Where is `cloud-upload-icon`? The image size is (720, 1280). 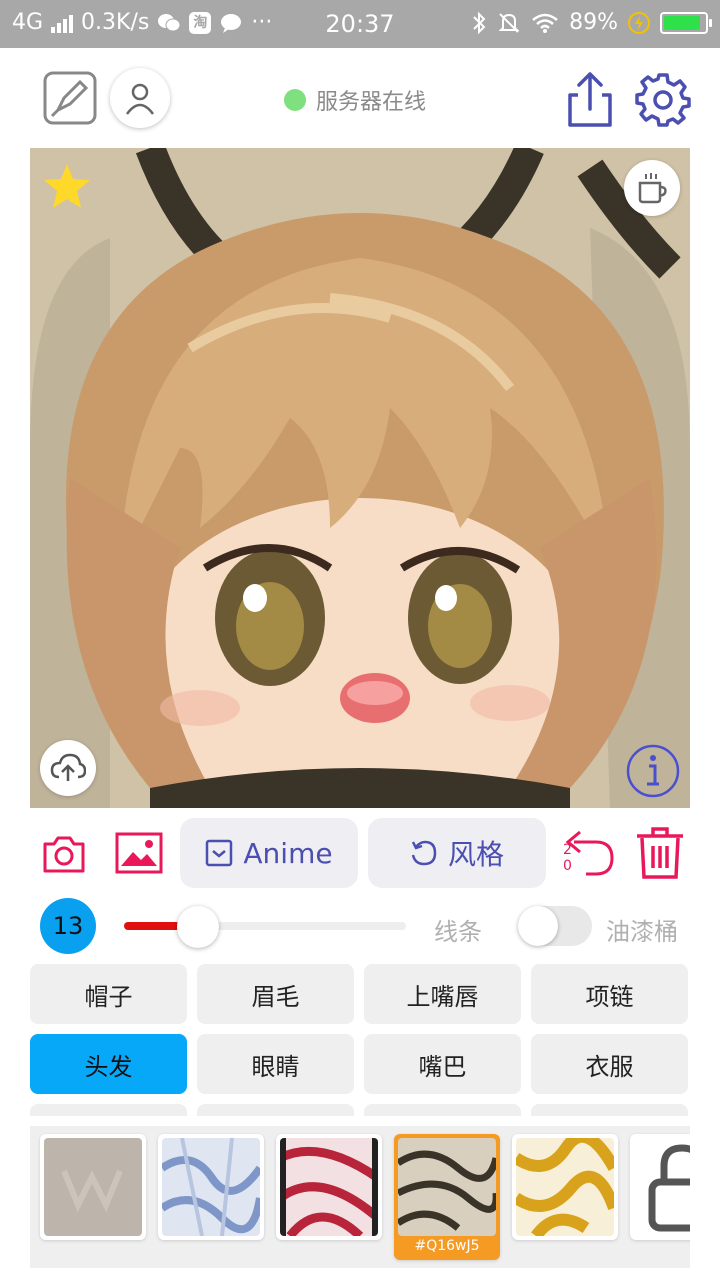 cloud-upload-icon is located at coordinates (68, 767).